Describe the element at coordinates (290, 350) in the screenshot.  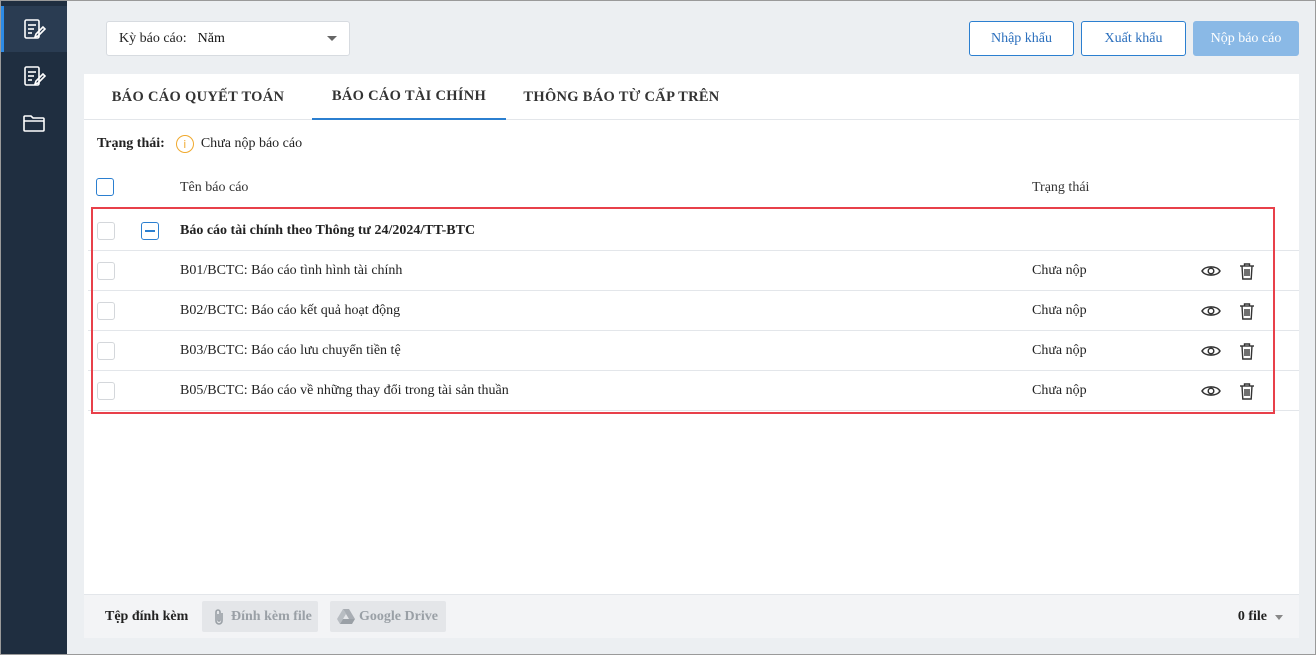
I see `report-name: B03/BCTC: Báo cáo lưu chuyển tiền tệ` at that location.